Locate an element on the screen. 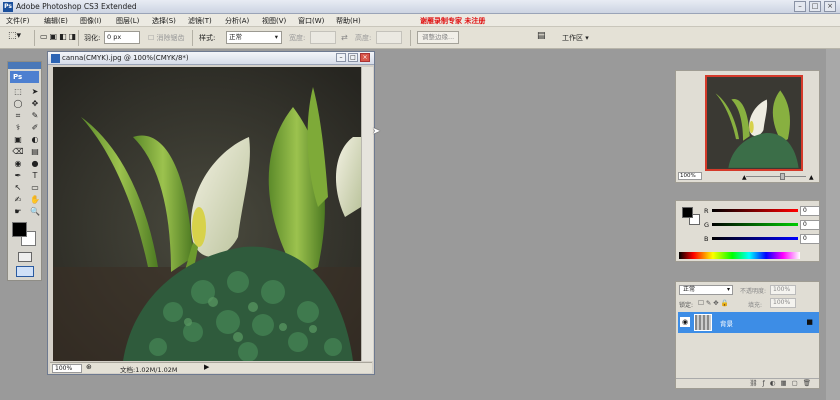 The width and height of the screenshot is (840, 400). mouse-cursor-icon: ➤ is located at coordinates (376, 131).